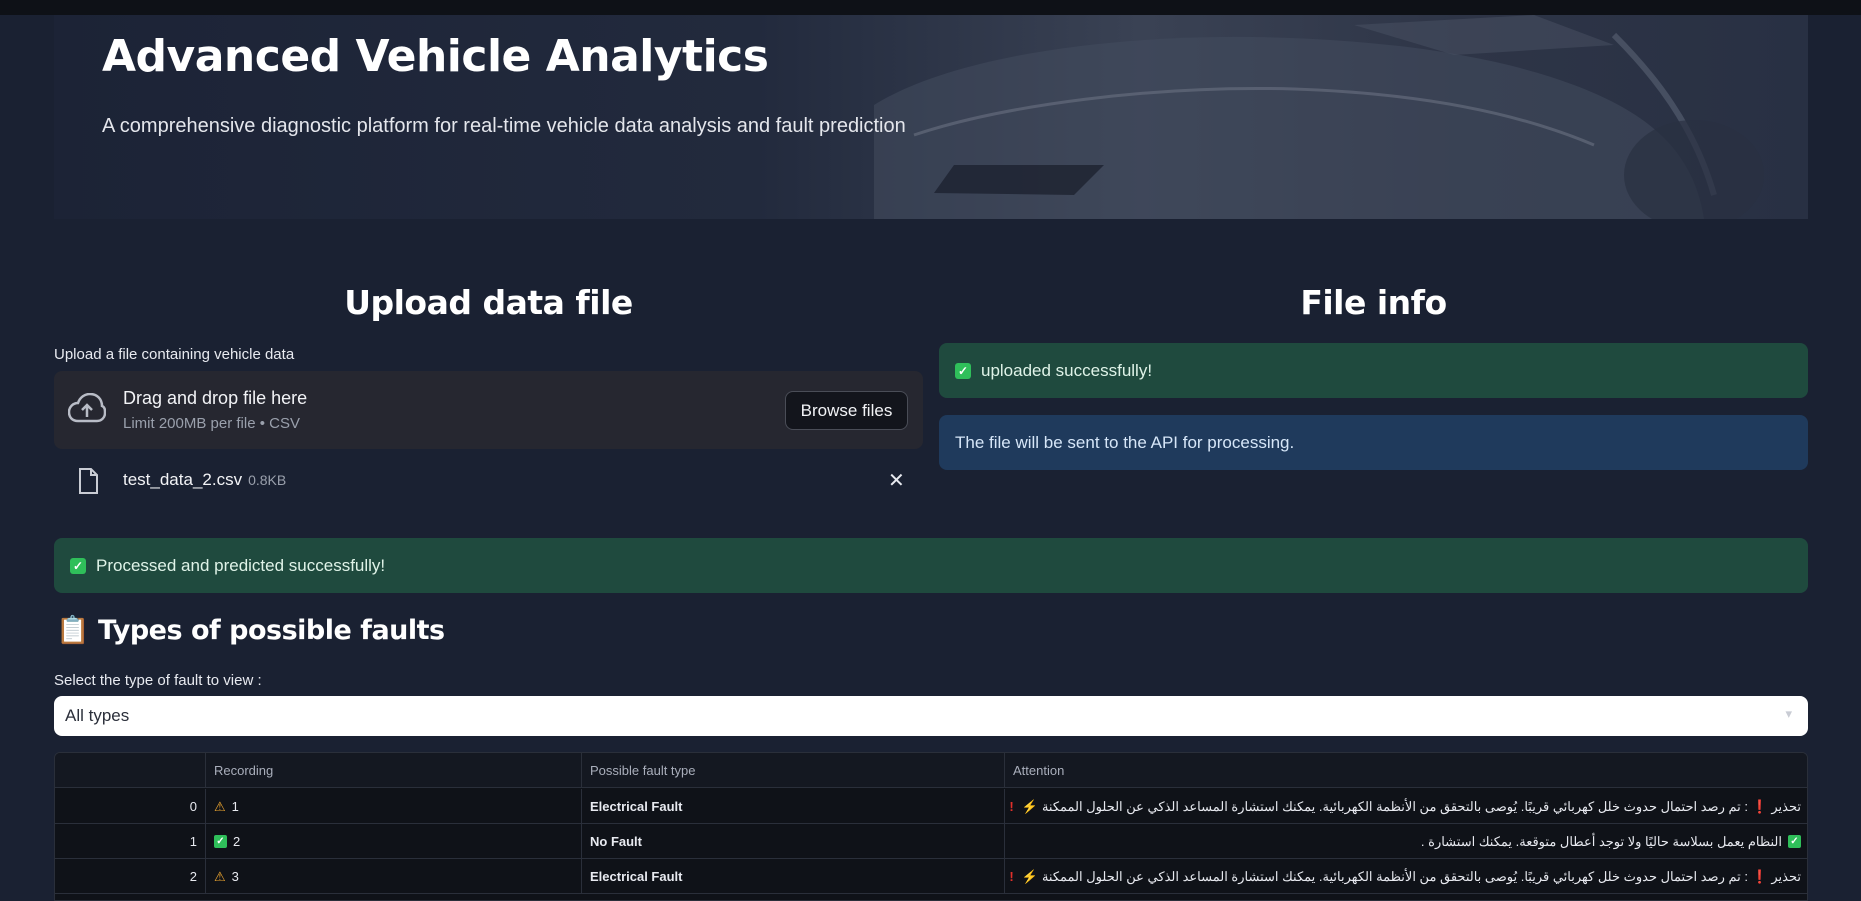 The image size is (1861, 901). Describe the element at coordinates (394, 806) in the screenshot. I see `recording-cell: ⚠ 1` at that location.